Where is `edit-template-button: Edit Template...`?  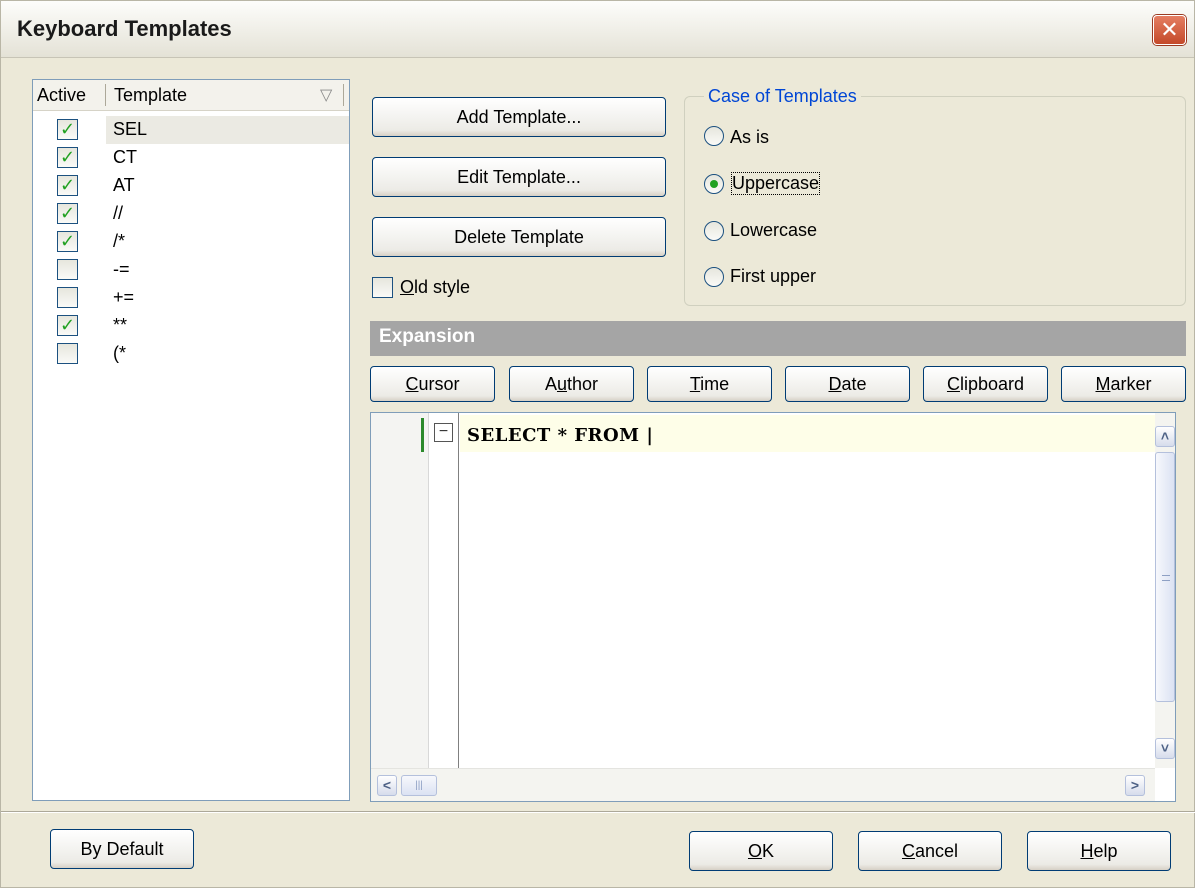 edit-template-button: Edit Template... is located at coordinates (519, 177).